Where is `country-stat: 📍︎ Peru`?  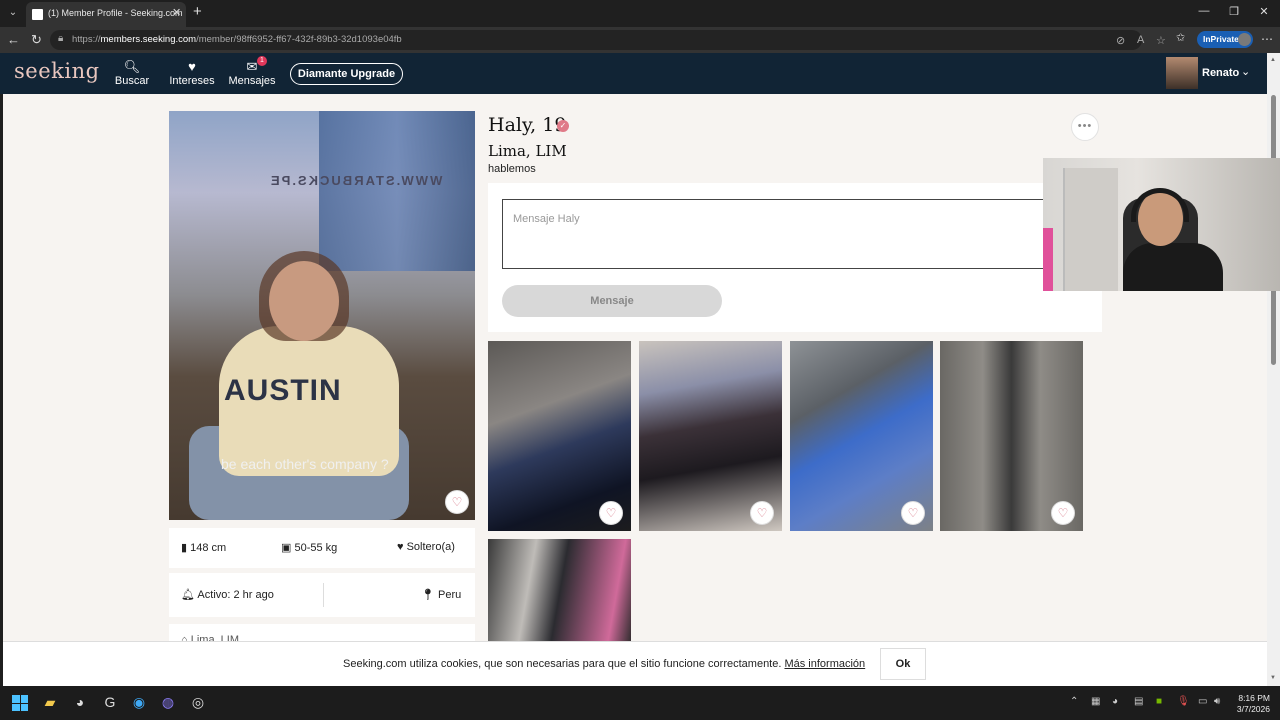
country-stat: 📍︎ Peru is located at coordinates (441, 595).